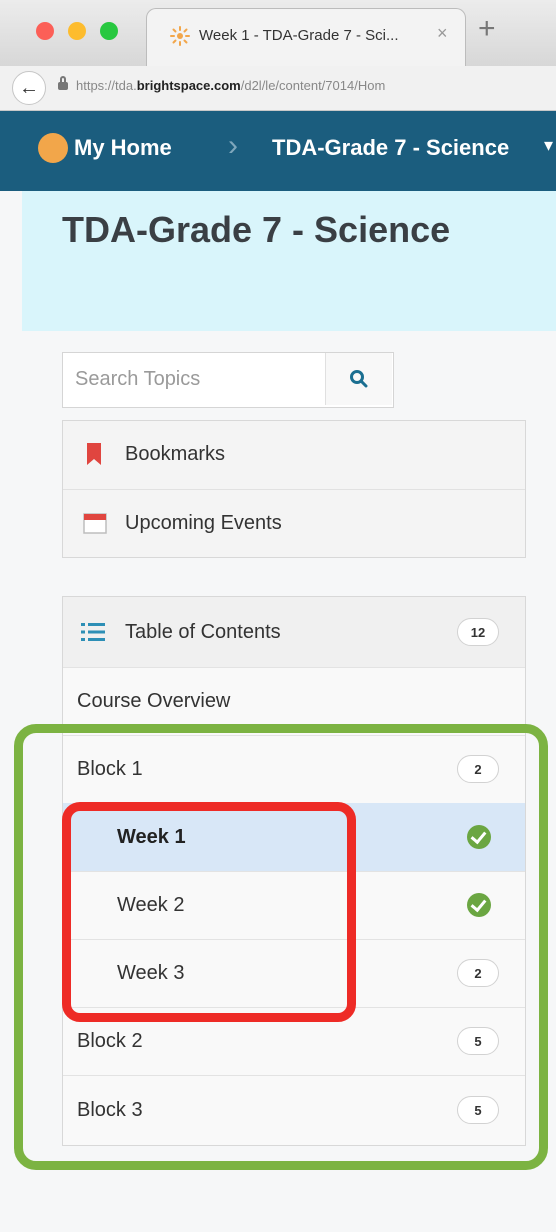 This screenshot has height=1232, width=556. What do you see at coordinates (294, 524) in the screenshot?
I see `upcoming-events-item: Upcoming Events` at bounding box center [294, 524].